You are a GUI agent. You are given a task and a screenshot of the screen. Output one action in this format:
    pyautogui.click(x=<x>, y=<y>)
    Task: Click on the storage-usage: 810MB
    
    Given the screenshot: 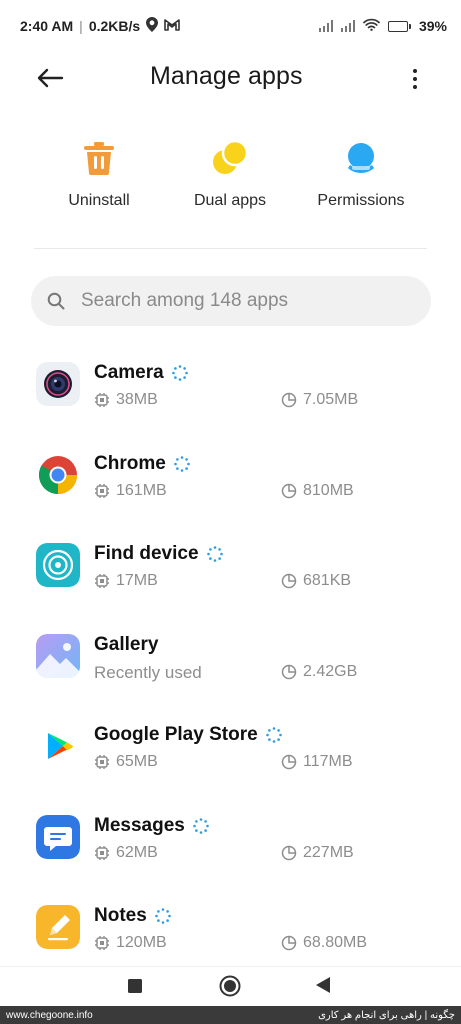 What is the action you would take?
    pyautogui.click(x=317, y=491)
    